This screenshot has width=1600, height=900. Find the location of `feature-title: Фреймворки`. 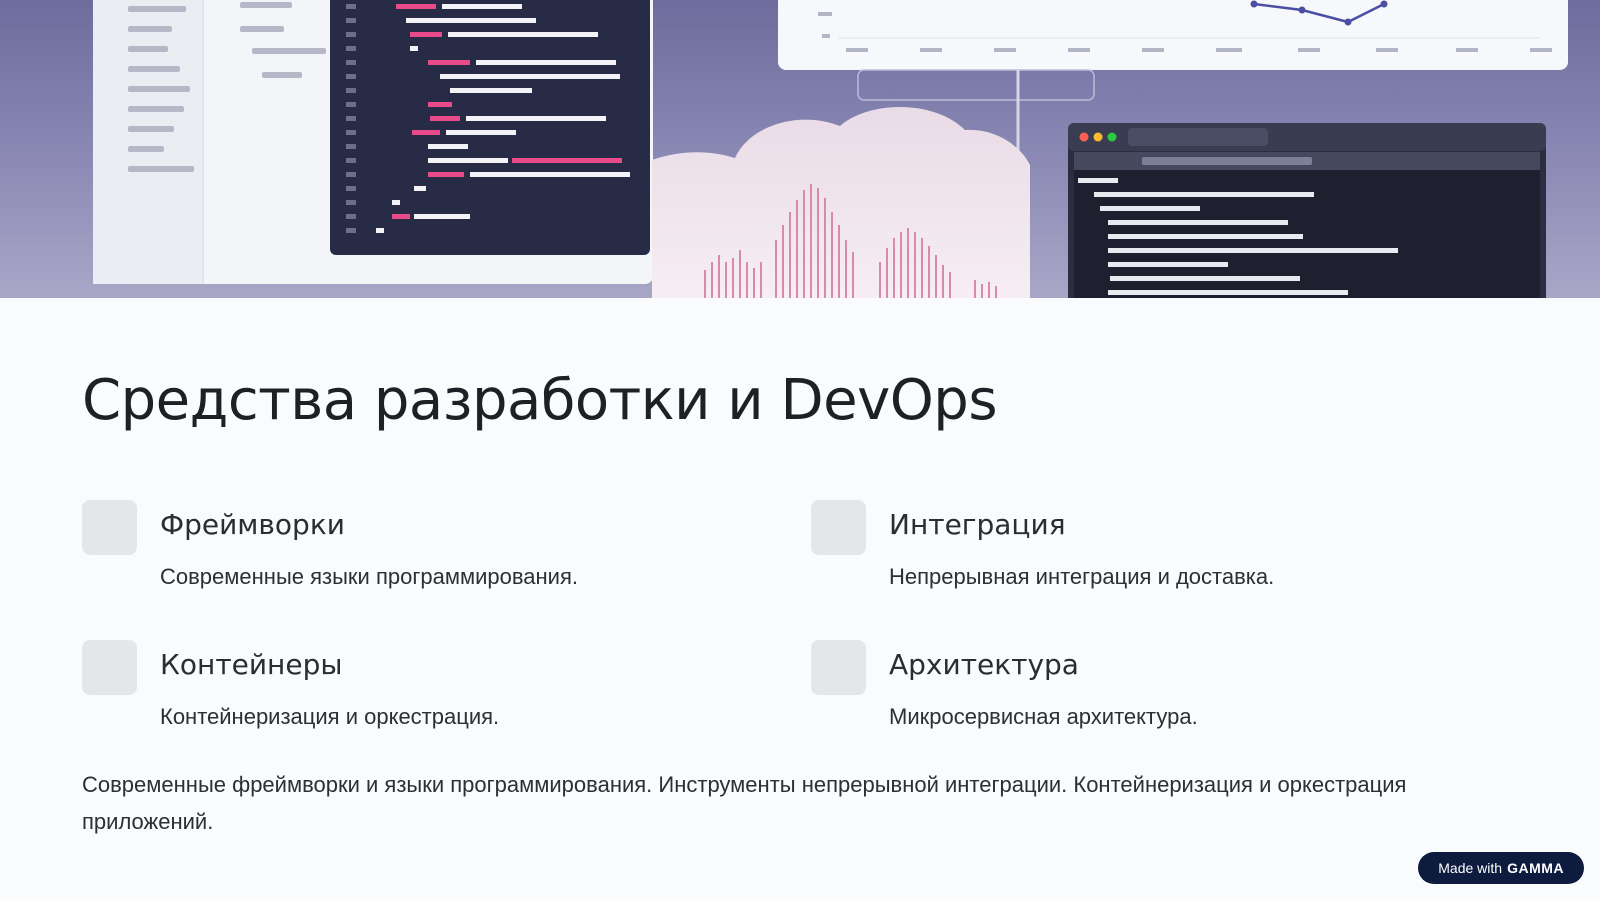

feature-title: Фреймворки is located at coordinates (252, 524).